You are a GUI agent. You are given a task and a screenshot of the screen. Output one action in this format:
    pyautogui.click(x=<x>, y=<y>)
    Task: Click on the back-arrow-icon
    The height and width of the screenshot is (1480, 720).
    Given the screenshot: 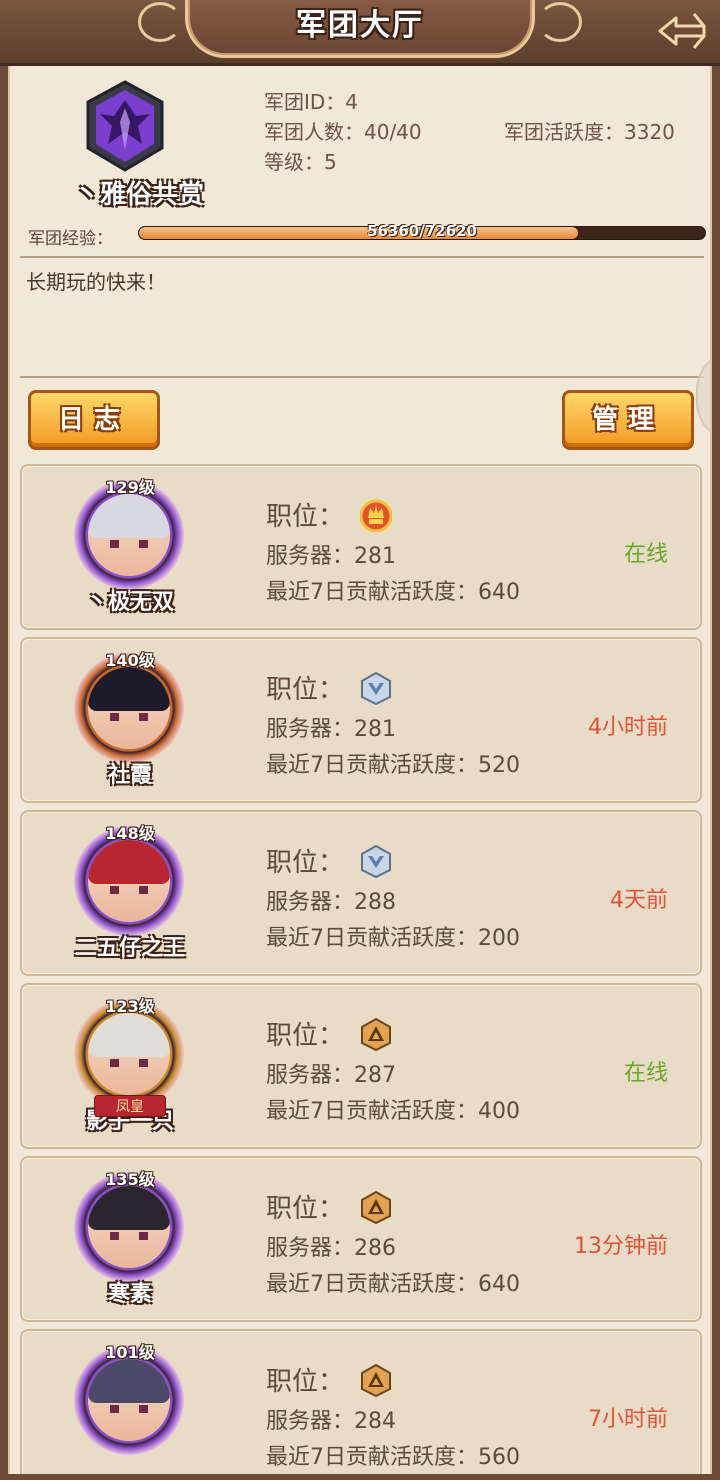 What is the action you would take?
    pyautogui.click(x=682, y=31)
    